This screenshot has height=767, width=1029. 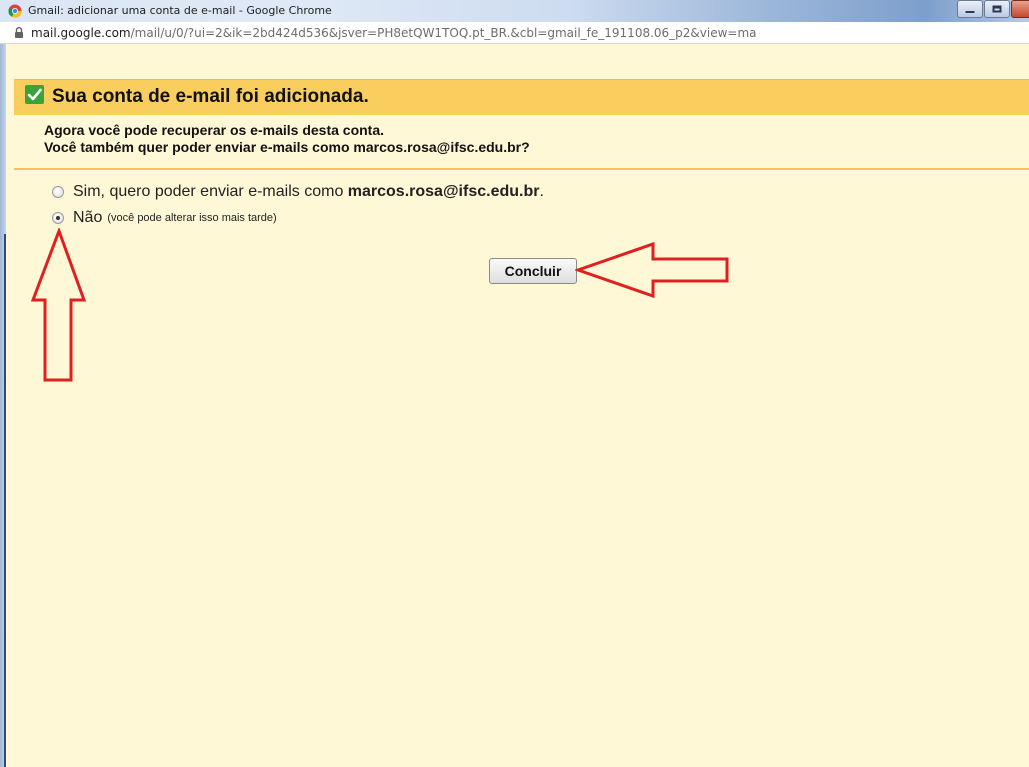 I want to click on concluir-button: Concluir, so click(x=533, y=271).